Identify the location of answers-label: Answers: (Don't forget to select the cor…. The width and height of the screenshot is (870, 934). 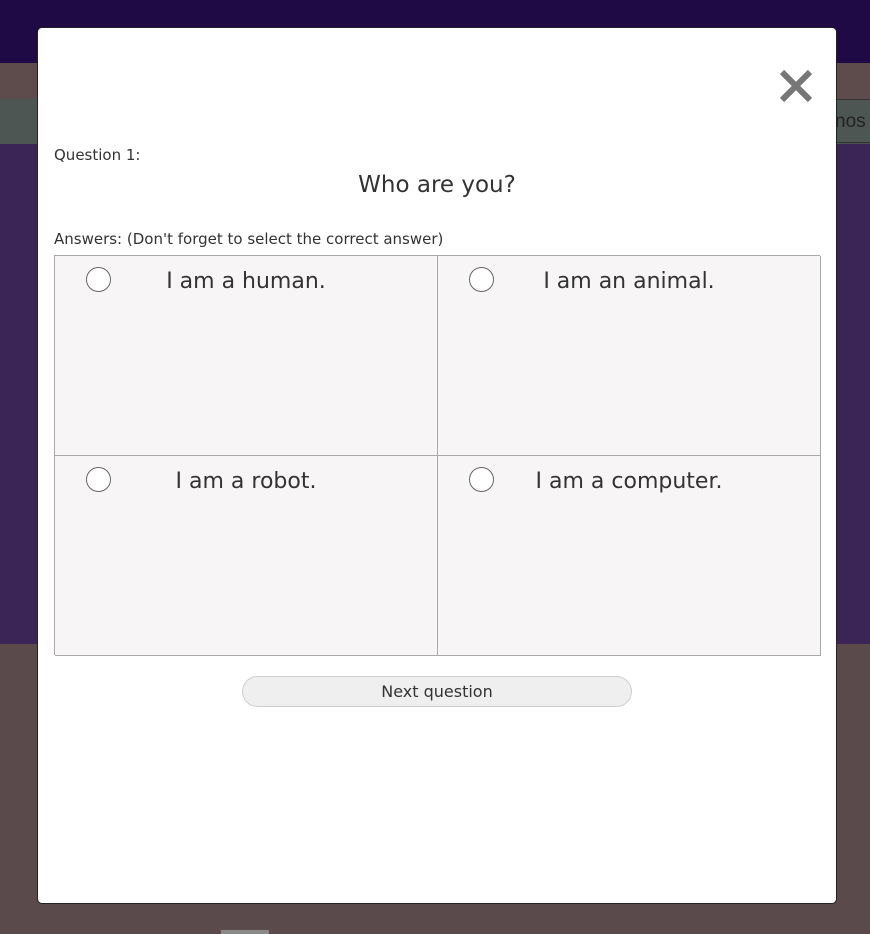
(249, 239).